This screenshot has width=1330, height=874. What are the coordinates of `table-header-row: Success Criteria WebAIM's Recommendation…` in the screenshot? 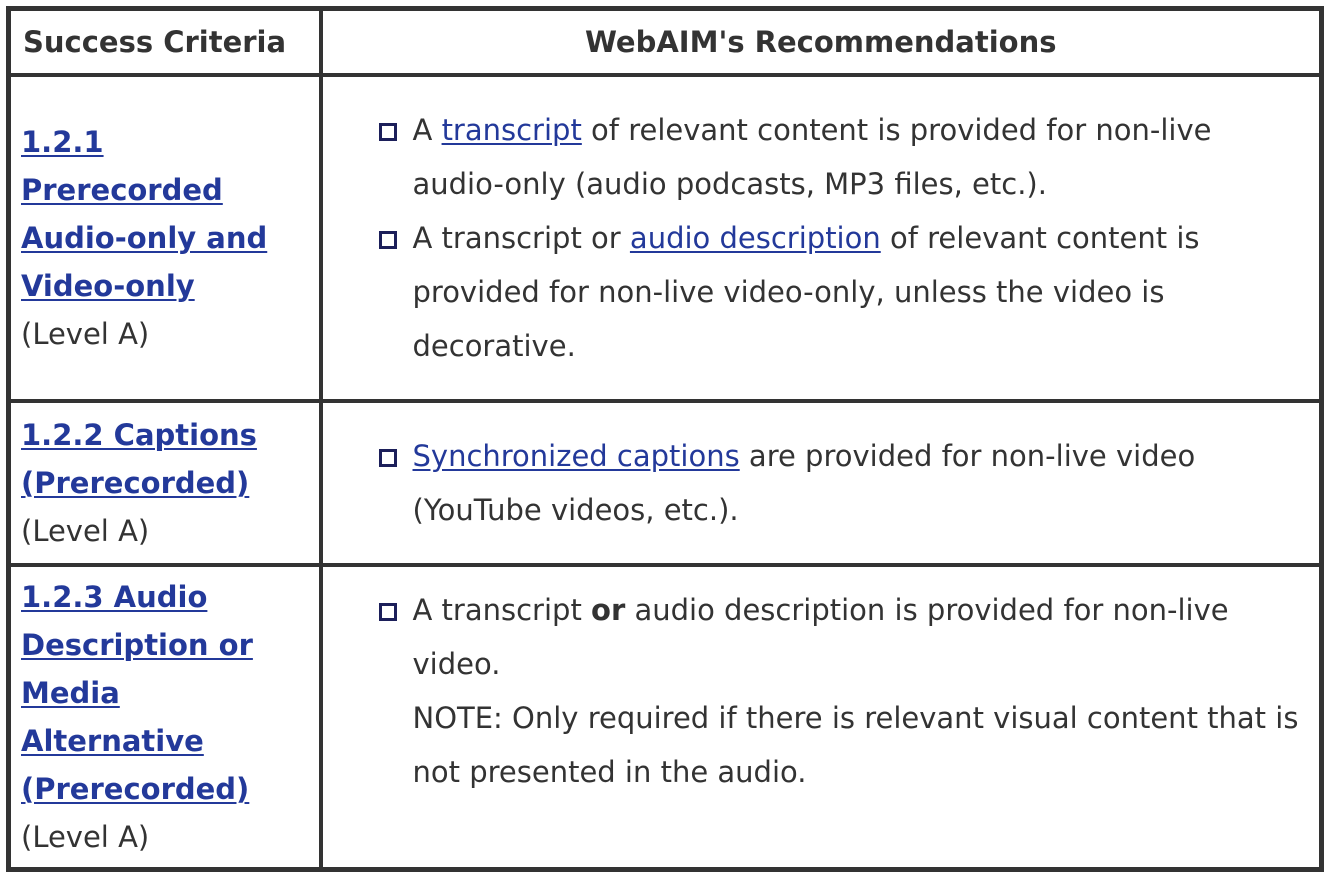 It's located at (665, 42).